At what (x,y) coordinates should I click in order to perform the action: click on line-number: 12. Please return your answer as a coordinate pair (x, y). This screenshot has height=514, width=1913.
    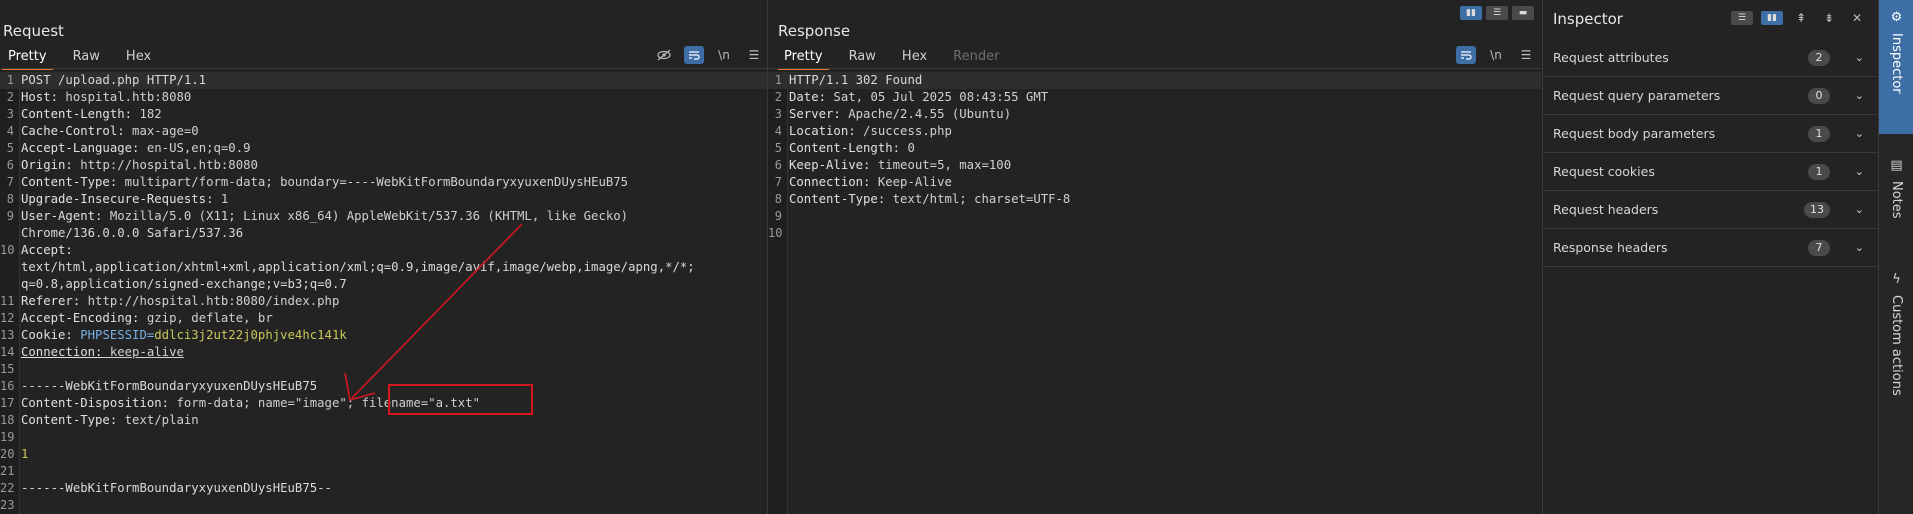
    Looking at the image, I should click on (7, 318).